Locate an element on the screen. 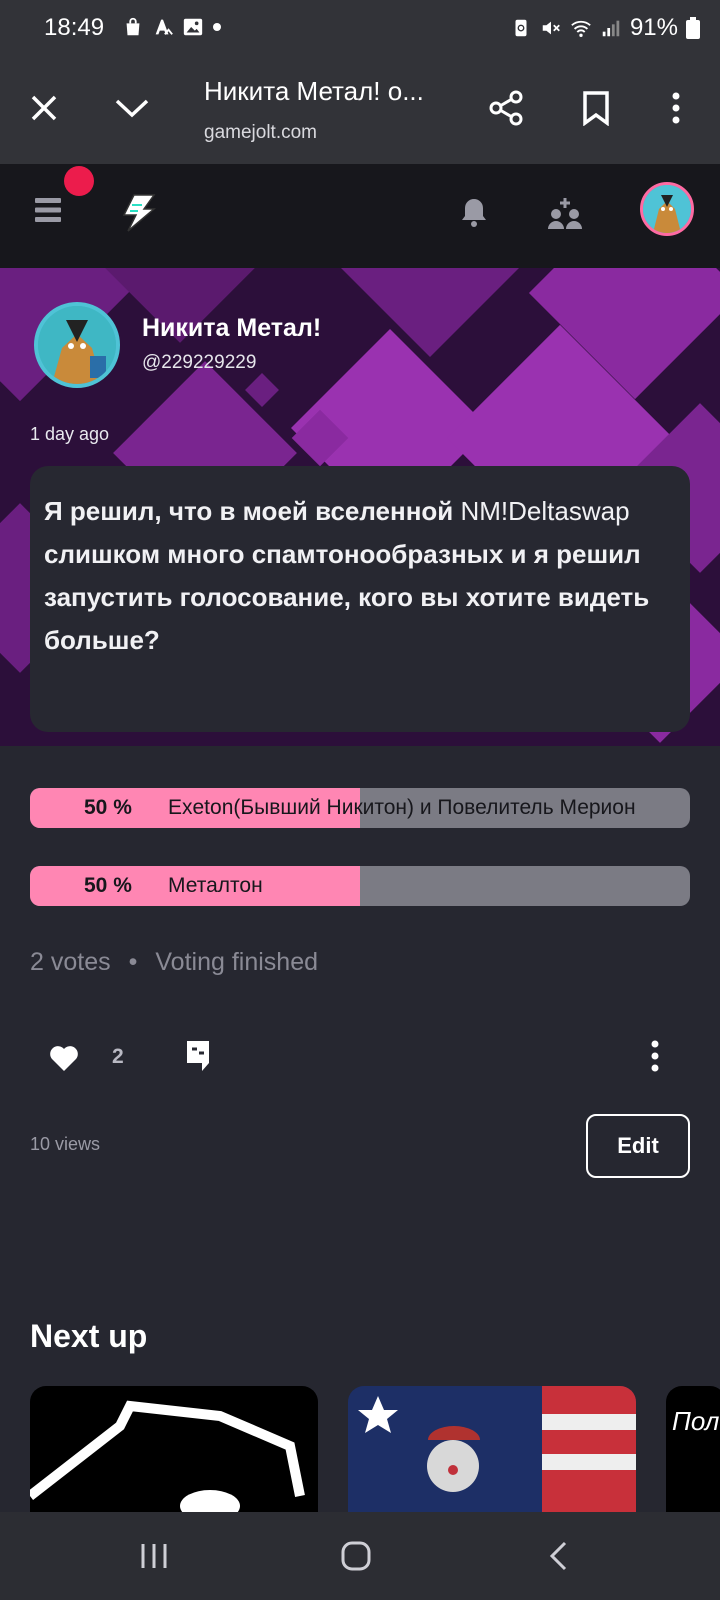 Image resolution: width=720 pixels, height=1600 pixels. post-more-button is located at coordinates (655, 1056).